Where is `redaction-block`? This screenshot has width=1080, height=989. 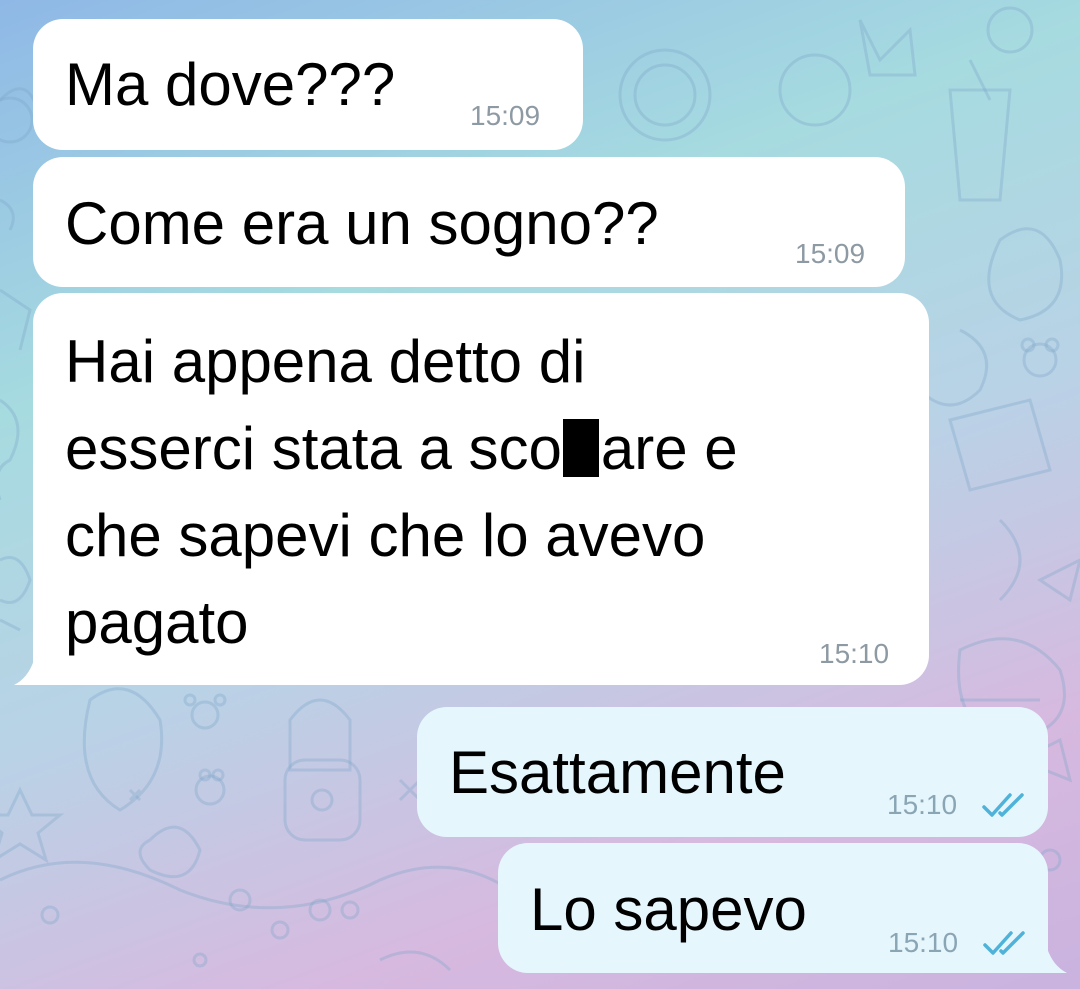 redaction-block is located at coordinates (580, 448).